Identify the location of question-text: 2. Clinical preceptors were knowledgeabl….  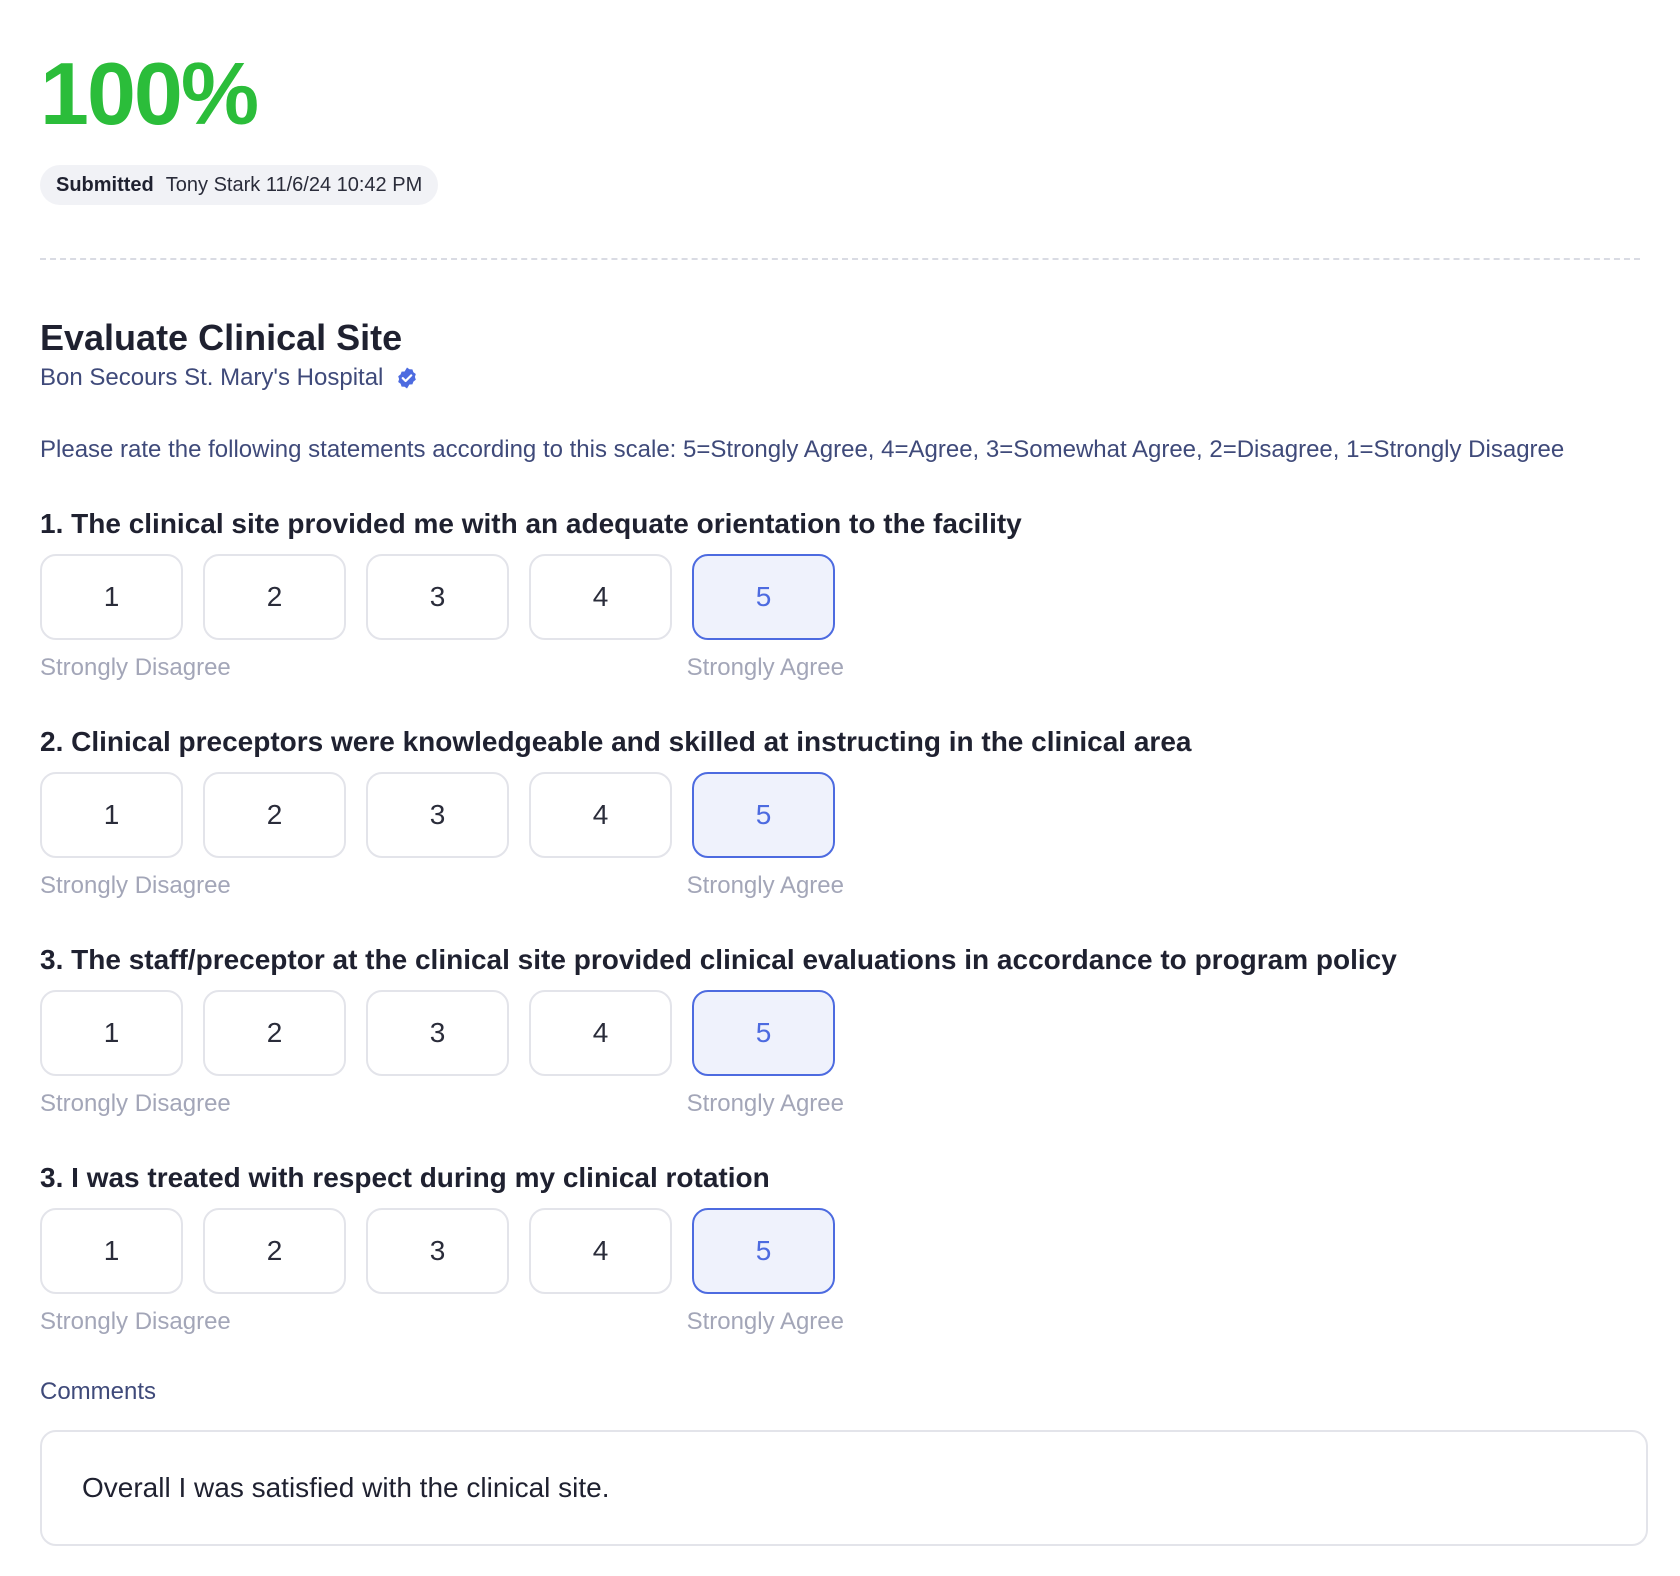
(616, 741).